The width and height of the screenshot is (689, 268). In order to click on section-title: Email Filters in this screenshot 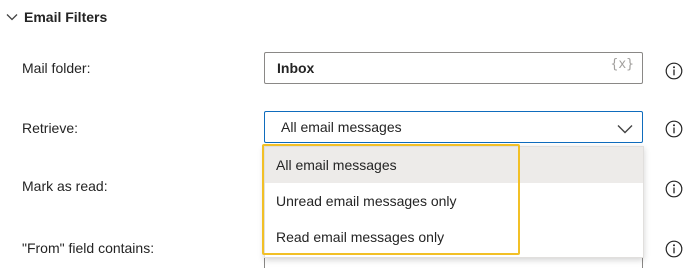, I will do `click(66, 17)`.